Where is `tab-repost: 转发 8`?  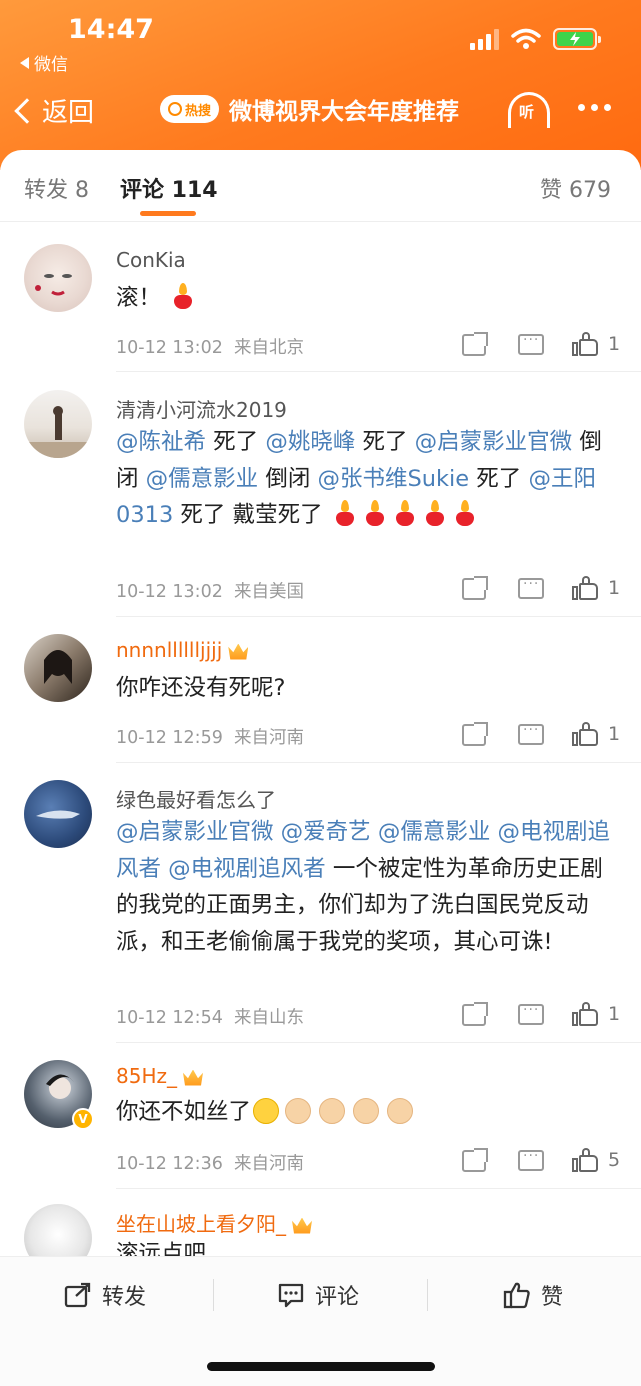 tab-repost: 转发 8 is located at coordinates (56, 188).